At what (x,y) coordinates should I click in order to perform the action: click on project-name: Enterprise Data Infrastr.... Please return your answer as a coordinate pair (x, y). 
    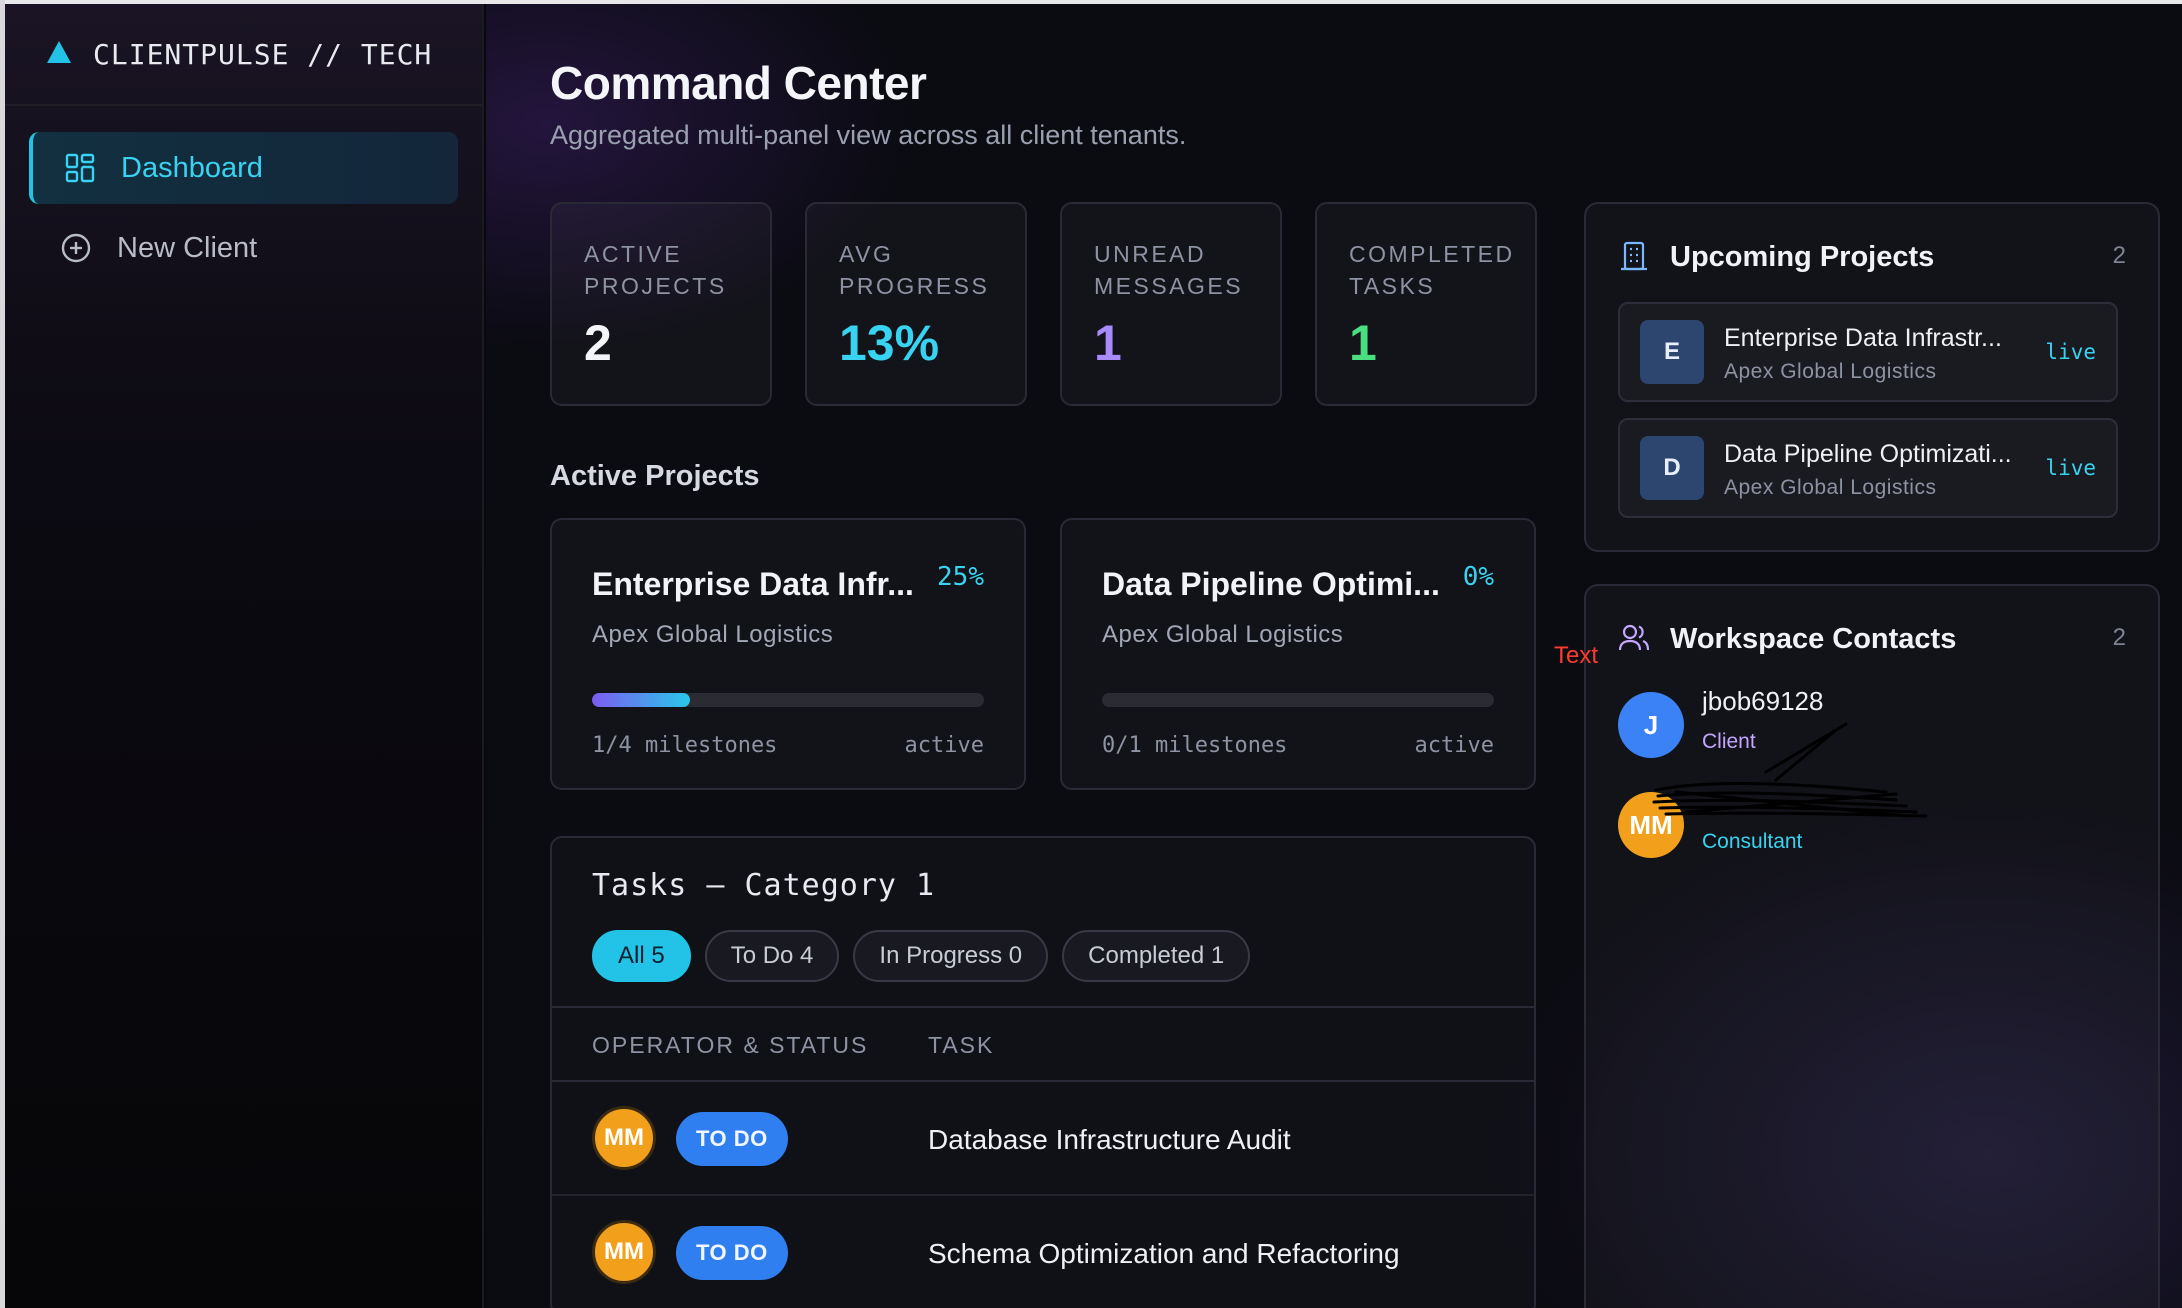
    Looking at the image, I should click on (1863, 338).